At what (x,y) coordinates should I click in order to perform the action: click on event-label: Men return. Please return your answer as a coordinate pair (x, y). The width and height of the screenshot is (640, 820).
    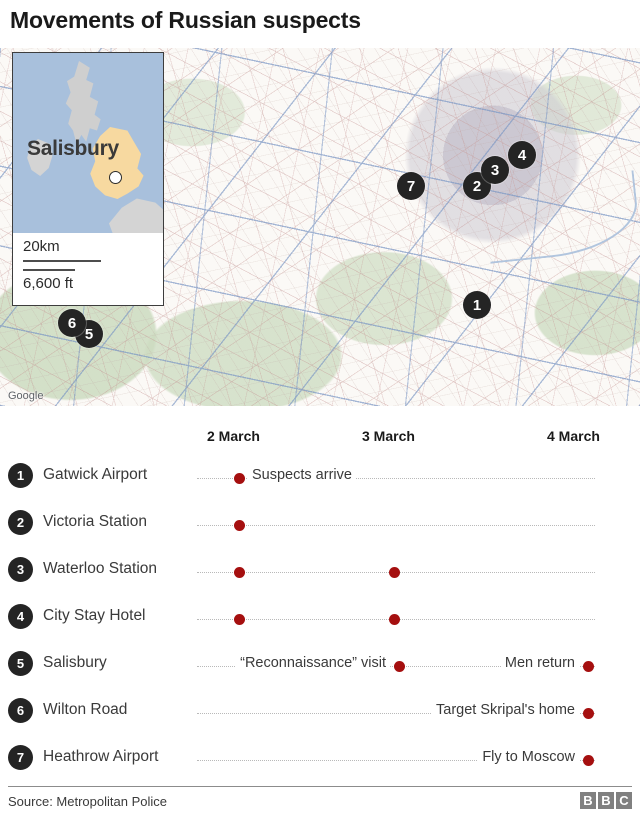
    Looking at the image, I should click on (539, 663).